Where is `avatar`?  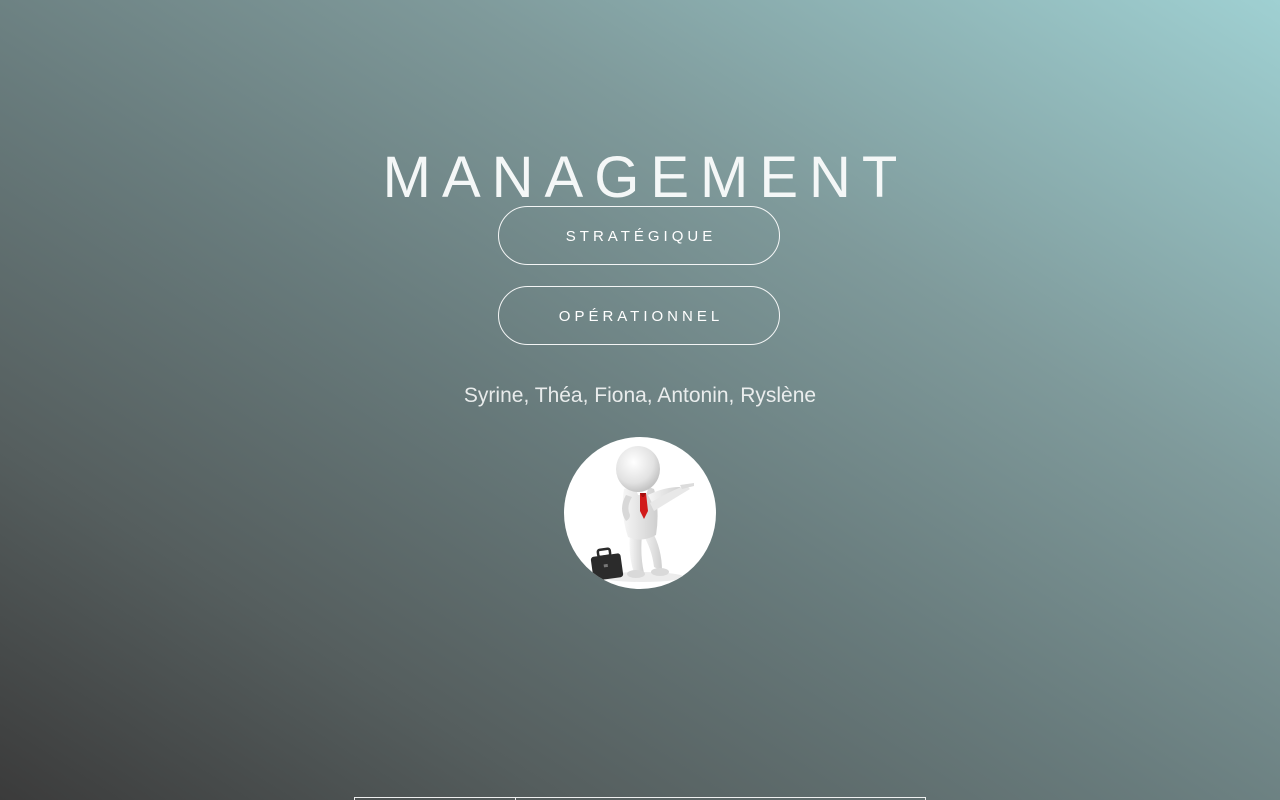 avatar is located at coordinates (640, 513).